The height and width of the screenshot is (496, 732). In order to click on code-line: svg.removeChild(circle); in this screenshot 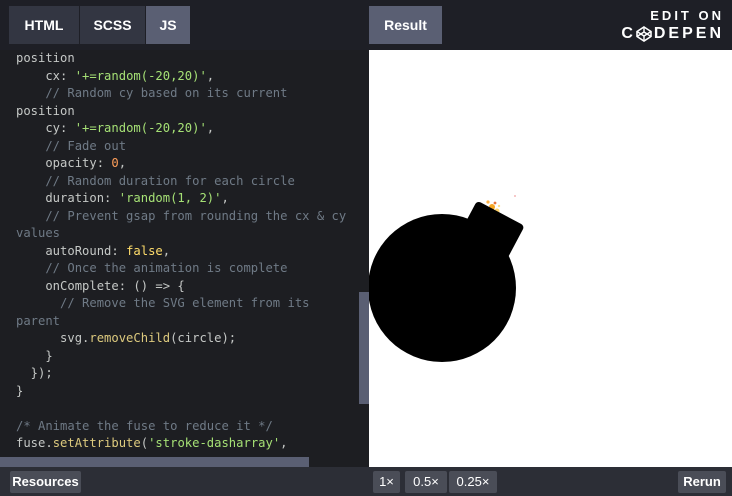, I will do `click(192, 339)`.